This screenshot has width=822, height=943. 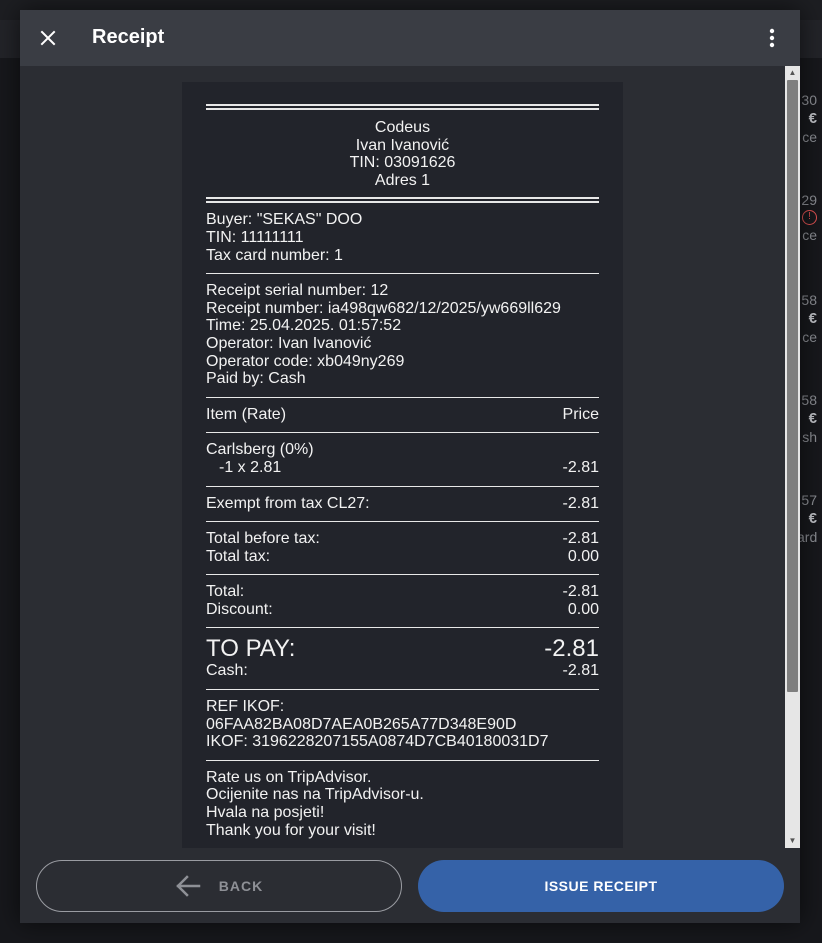 What do you see at coordinates (402, 504) in the screenshot?
I see `exempt-row: Exempt from tax CL27: -2.81` at bounding box center [402, 504].